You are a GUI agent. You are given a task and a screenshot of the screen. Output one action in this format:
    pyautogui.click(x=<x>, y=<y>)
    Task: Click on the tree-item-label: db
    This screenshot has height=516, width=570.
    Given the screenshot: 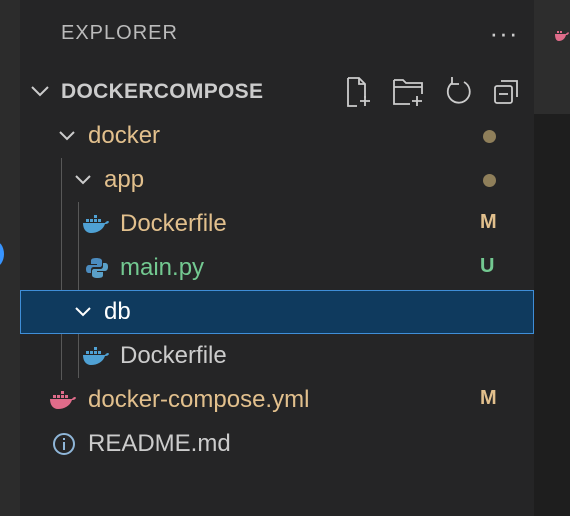 What is the action you would take?
    pyautogui.click(x=117, y=311)
    